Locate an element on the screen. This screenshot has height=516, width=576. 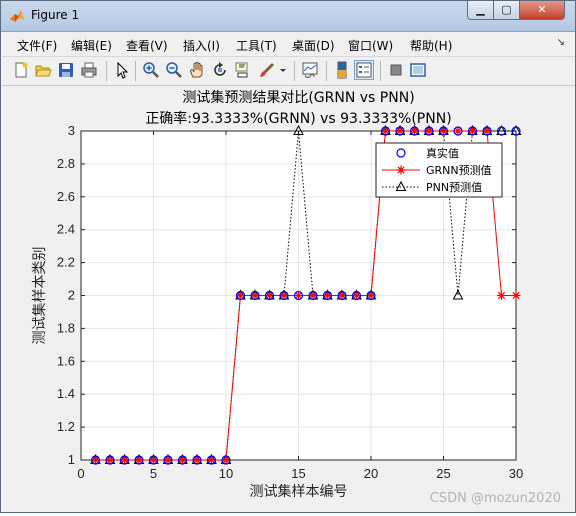
maximize-button: ▢ is located at coordinates (506, 10).